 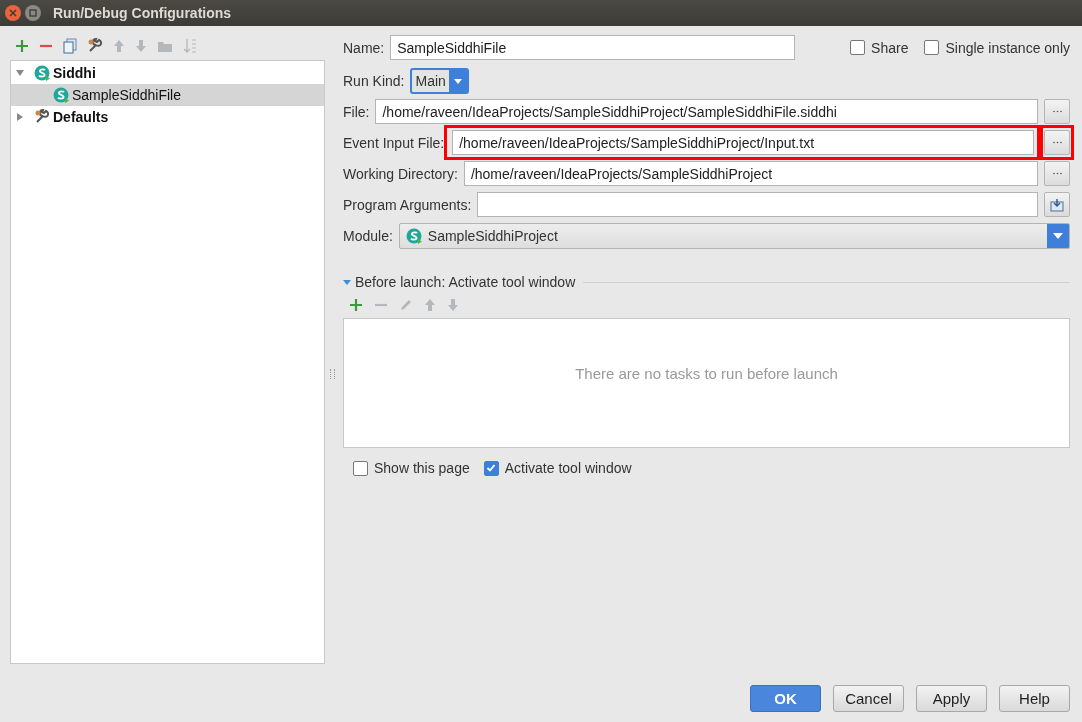 What do you see at coordinates (1034, 698) in the screenshot?
I see `dialog-button: Help` at bounding box center [1034, 698].